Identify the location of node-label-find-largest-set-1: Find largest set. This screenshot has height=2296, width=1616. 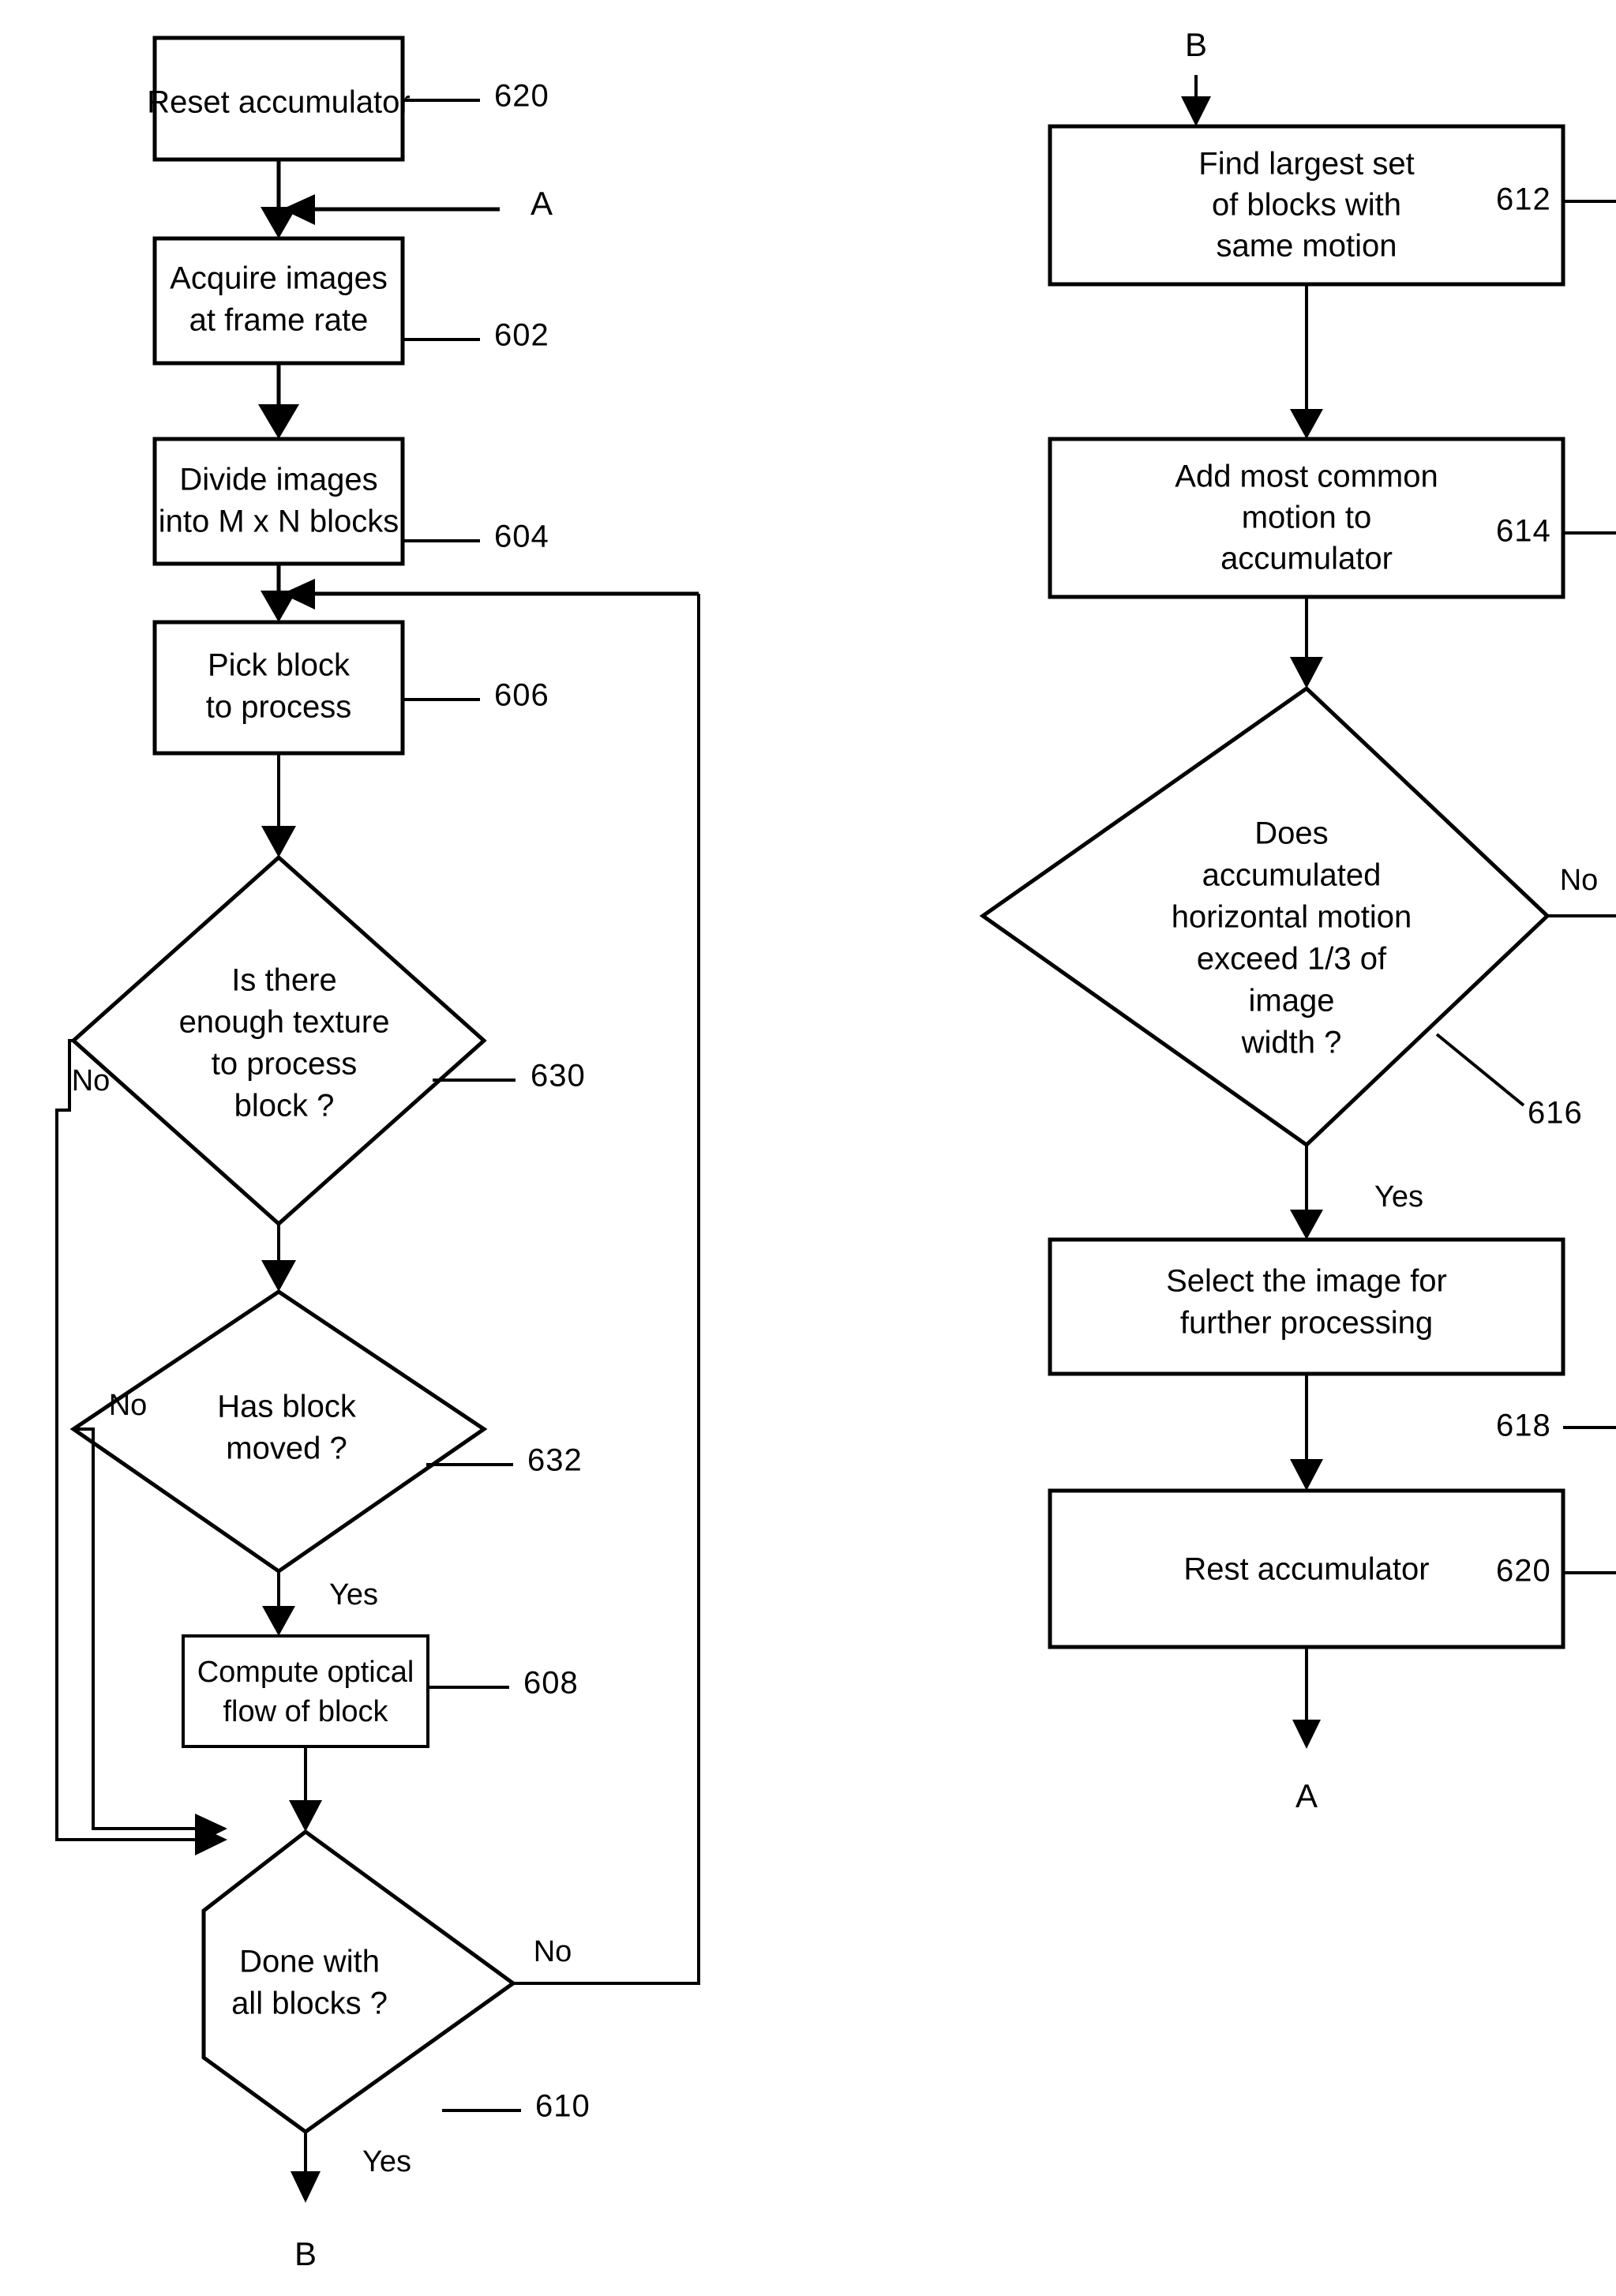
(1306, 164).